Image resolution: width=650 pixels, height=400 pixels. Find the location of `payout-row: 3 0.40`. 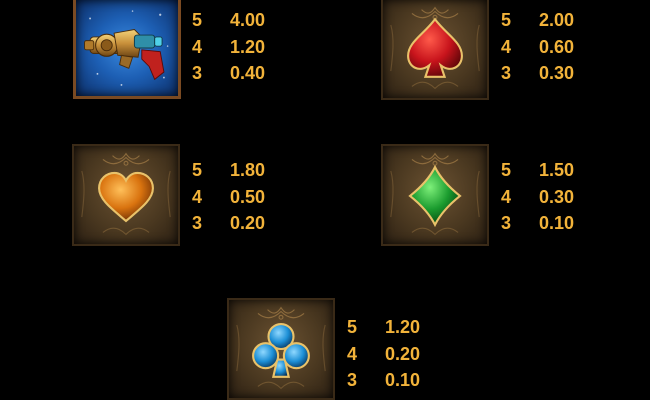

payout-row: 3 0.40 is located at coordinates (228, 73).